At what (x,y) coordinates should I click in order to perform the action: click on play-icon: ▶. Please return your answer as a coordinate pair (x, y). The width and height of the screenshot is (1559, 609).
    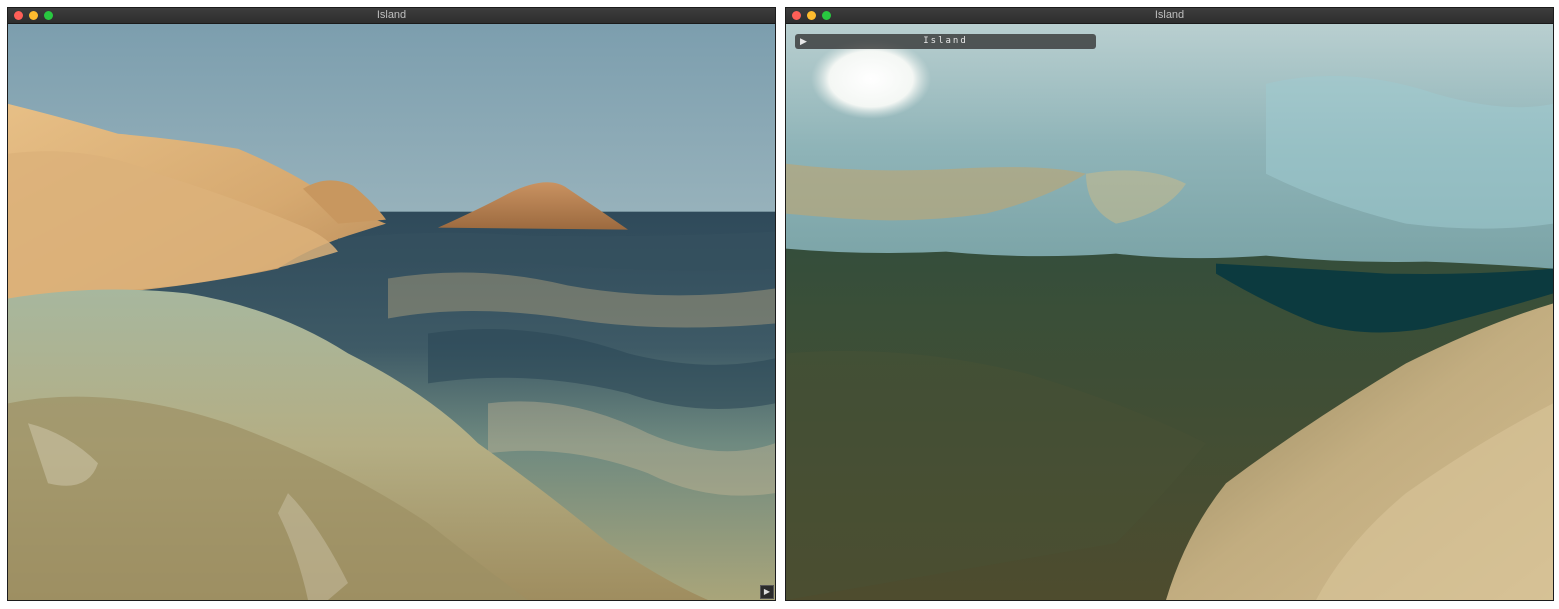
    Looking at the image, I should click on (767, 592).